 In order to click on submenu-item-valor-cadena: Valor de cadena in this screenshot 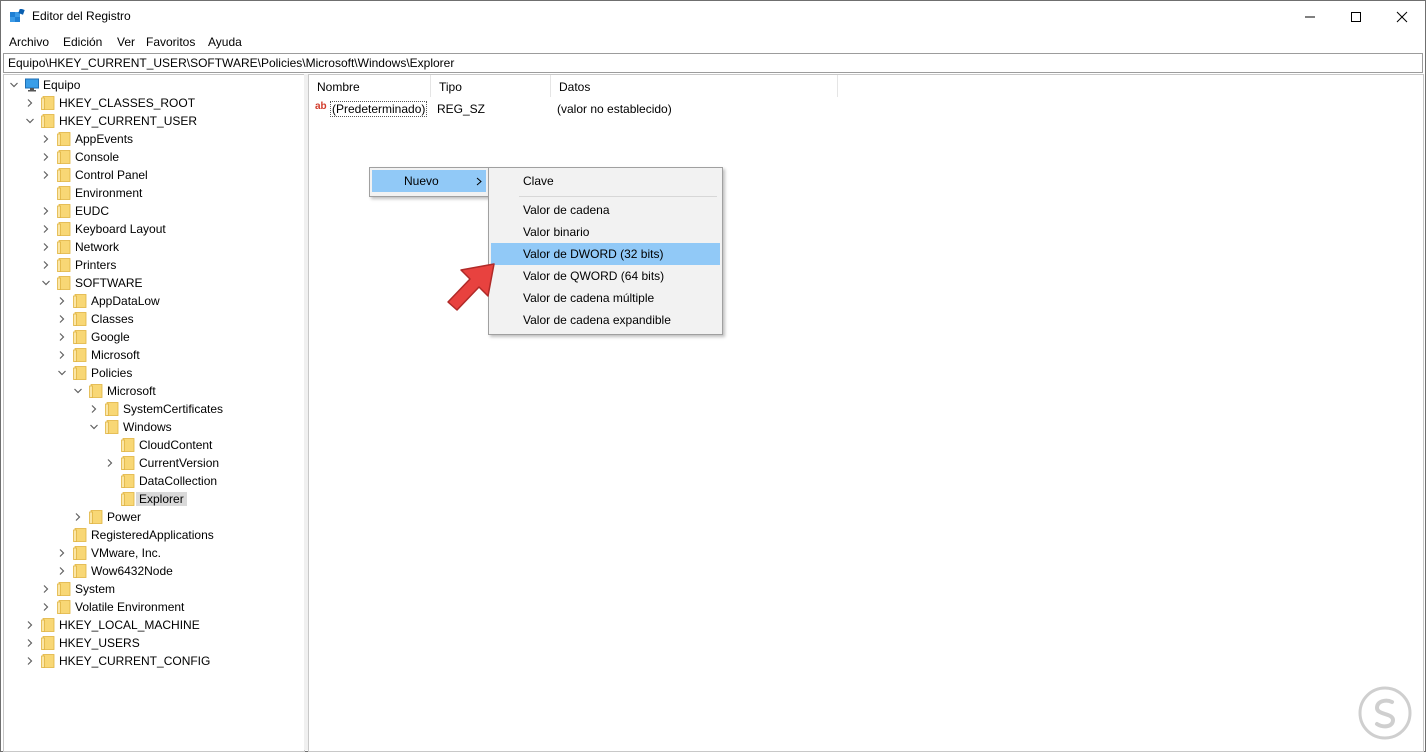, I will do `click(605, 210)`.